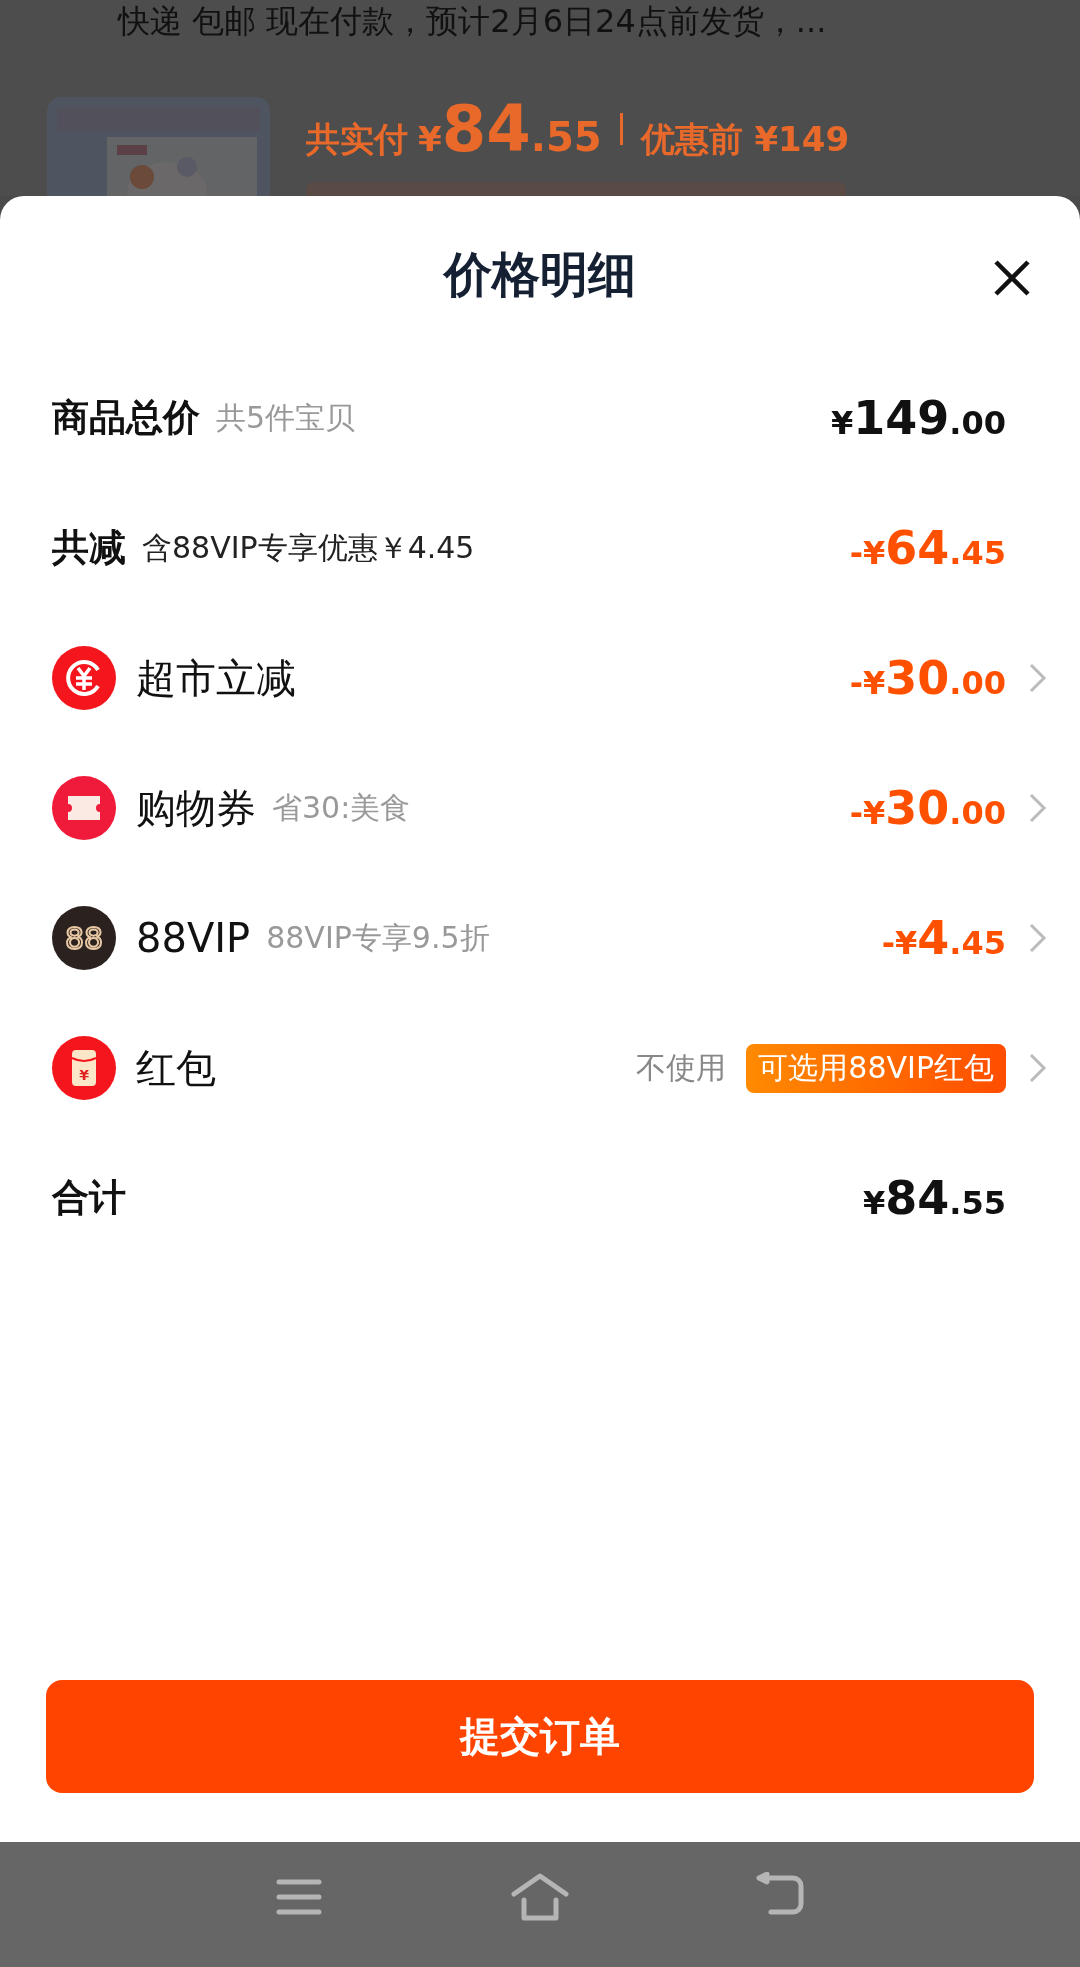 This screenshot has height=1967, width=1080. I want to click on voucher-tag: 可选用88VIP红包, so click(876, 1068).